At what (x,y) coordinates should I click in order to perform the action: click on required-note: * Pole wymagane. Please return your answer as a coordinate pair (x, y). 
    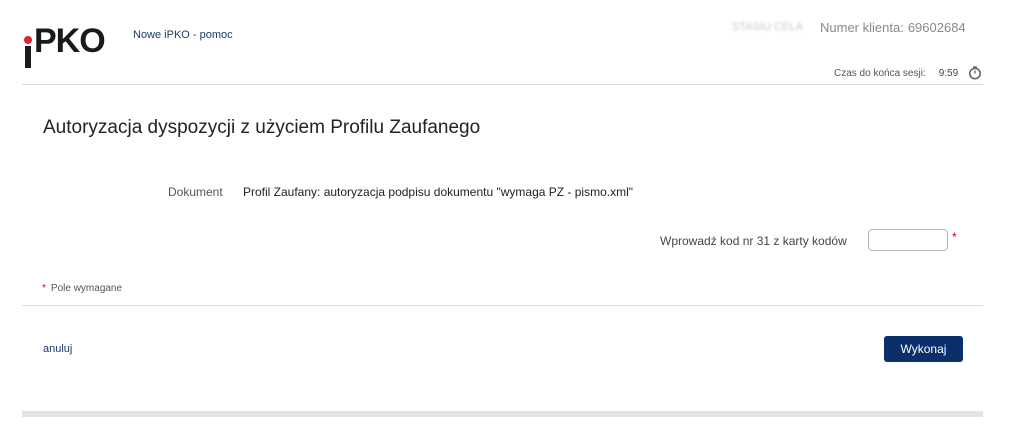
    Looking at the image, I should click on (82, 288).